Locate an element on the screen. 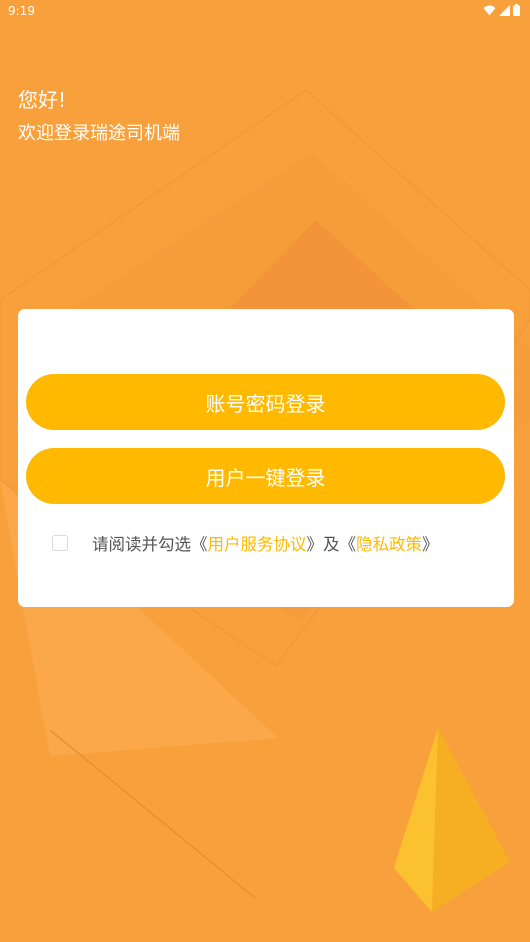 The height and width of the screenshot is (942, 530). signal-icon is located at coordinates (504, 10).